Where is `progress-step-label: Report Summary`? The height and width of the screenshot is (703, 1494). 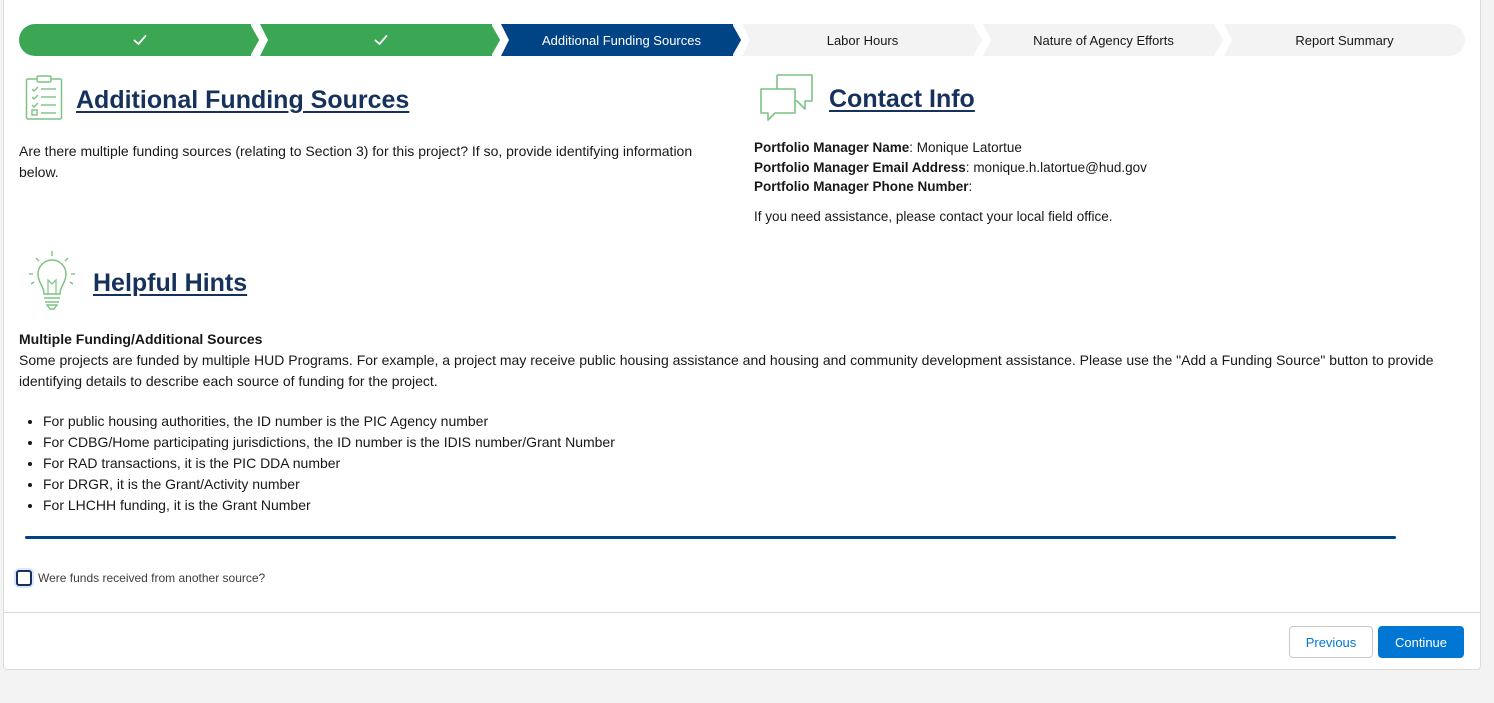 progress-step-label: Report Summary is located at coordinates (1344, 40).